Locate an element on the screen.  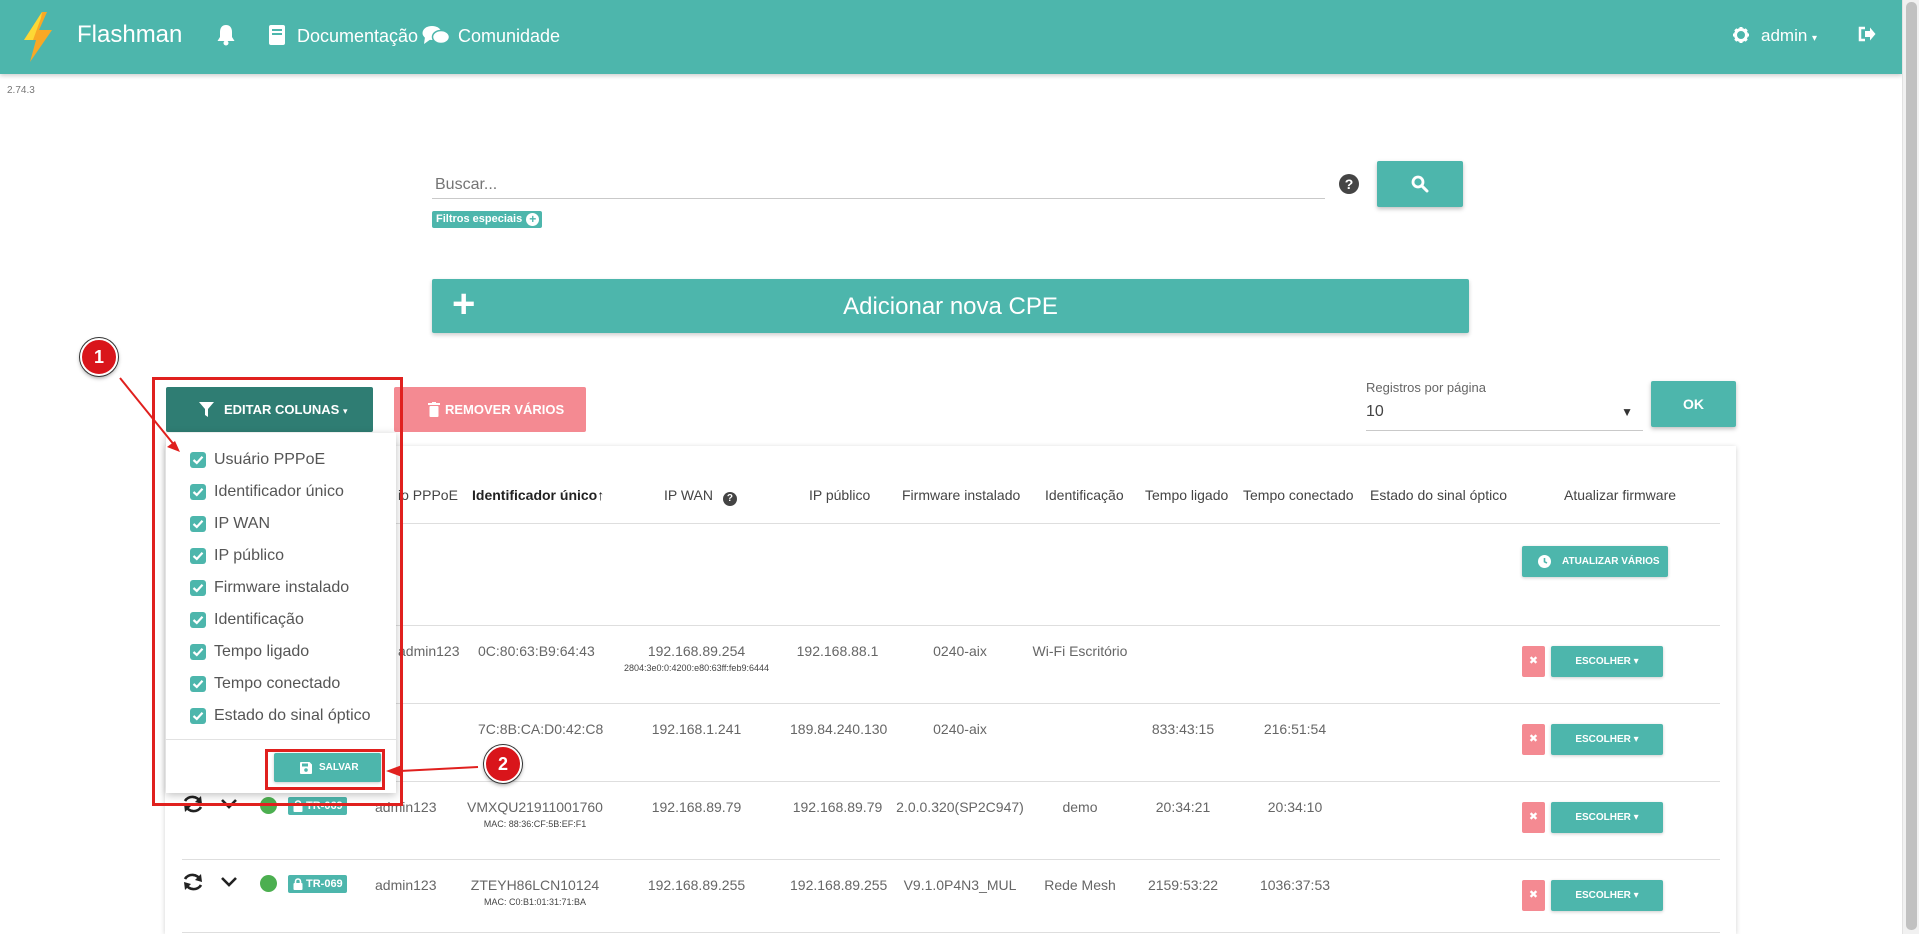
logout-icon is located at coordinates (1867, 34).